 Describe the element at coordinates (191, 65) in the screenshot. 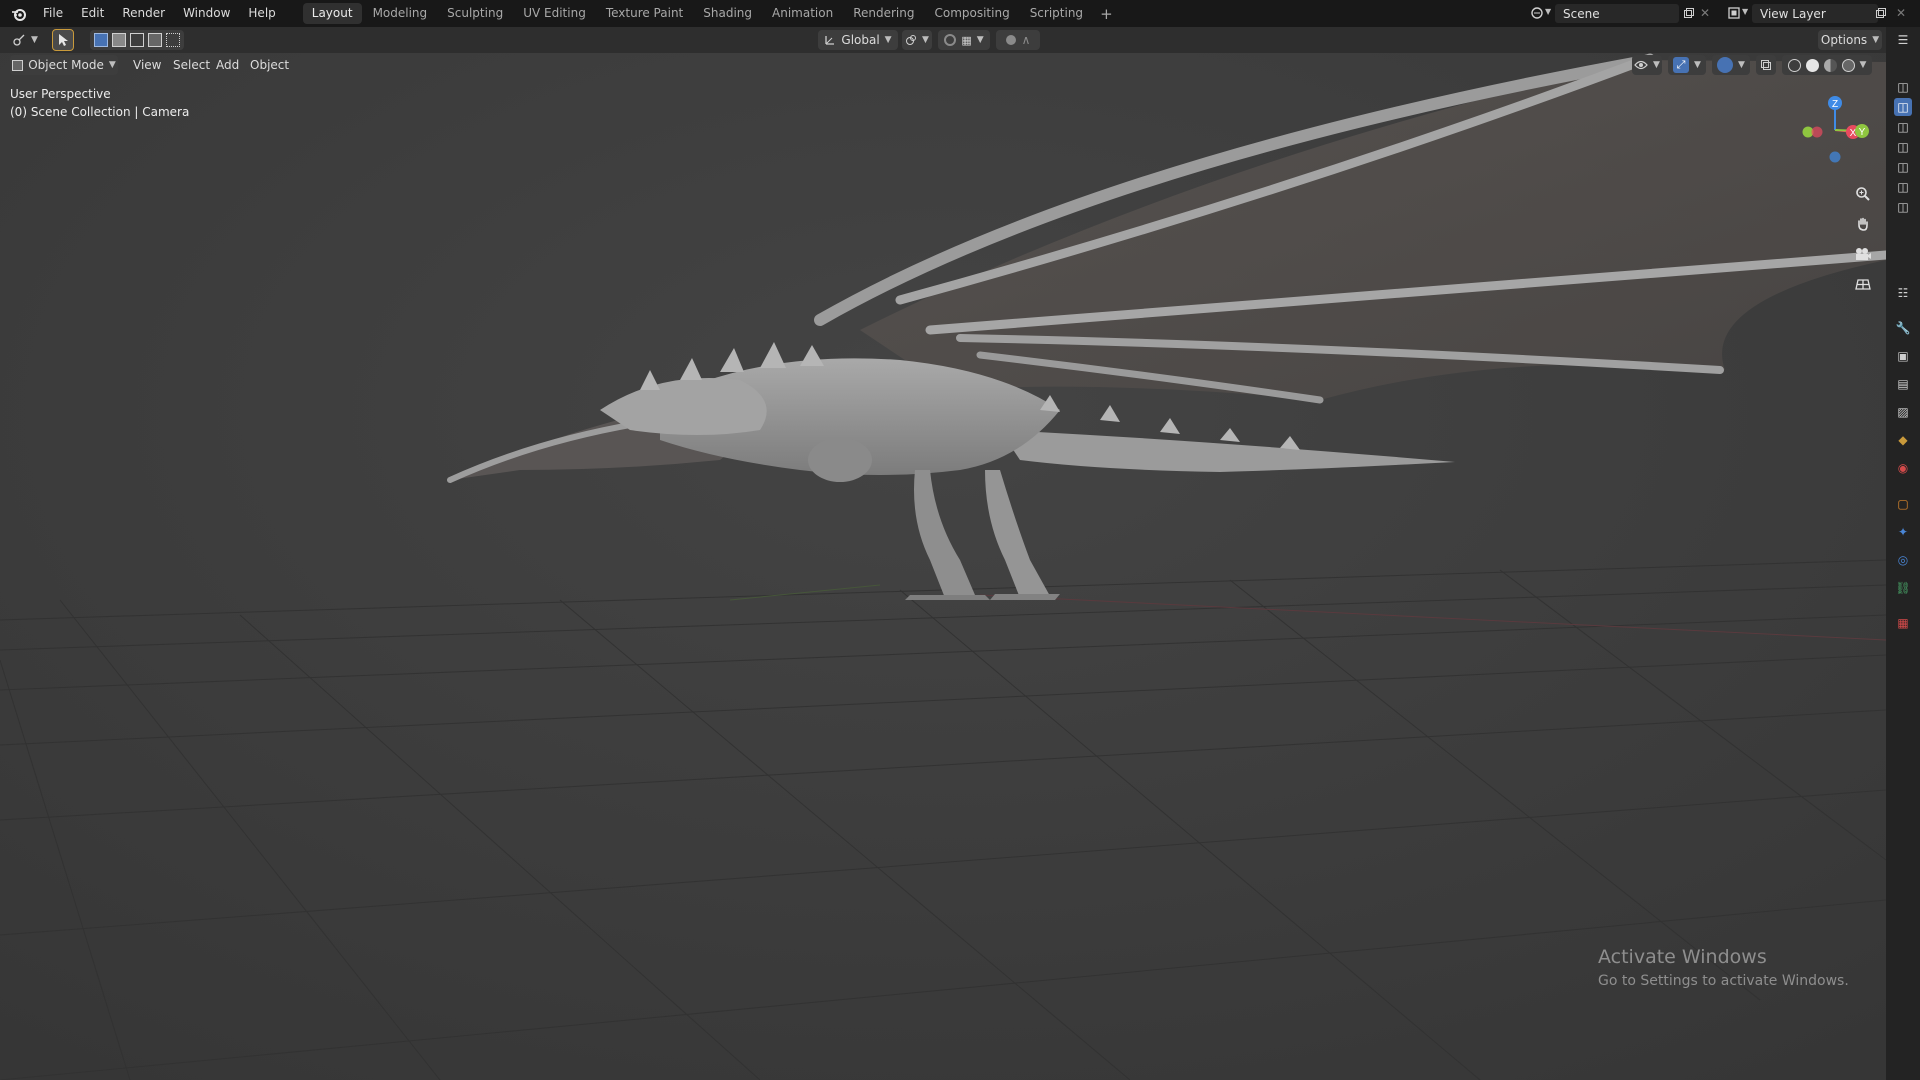

I see `select-menu: Select` at that location.